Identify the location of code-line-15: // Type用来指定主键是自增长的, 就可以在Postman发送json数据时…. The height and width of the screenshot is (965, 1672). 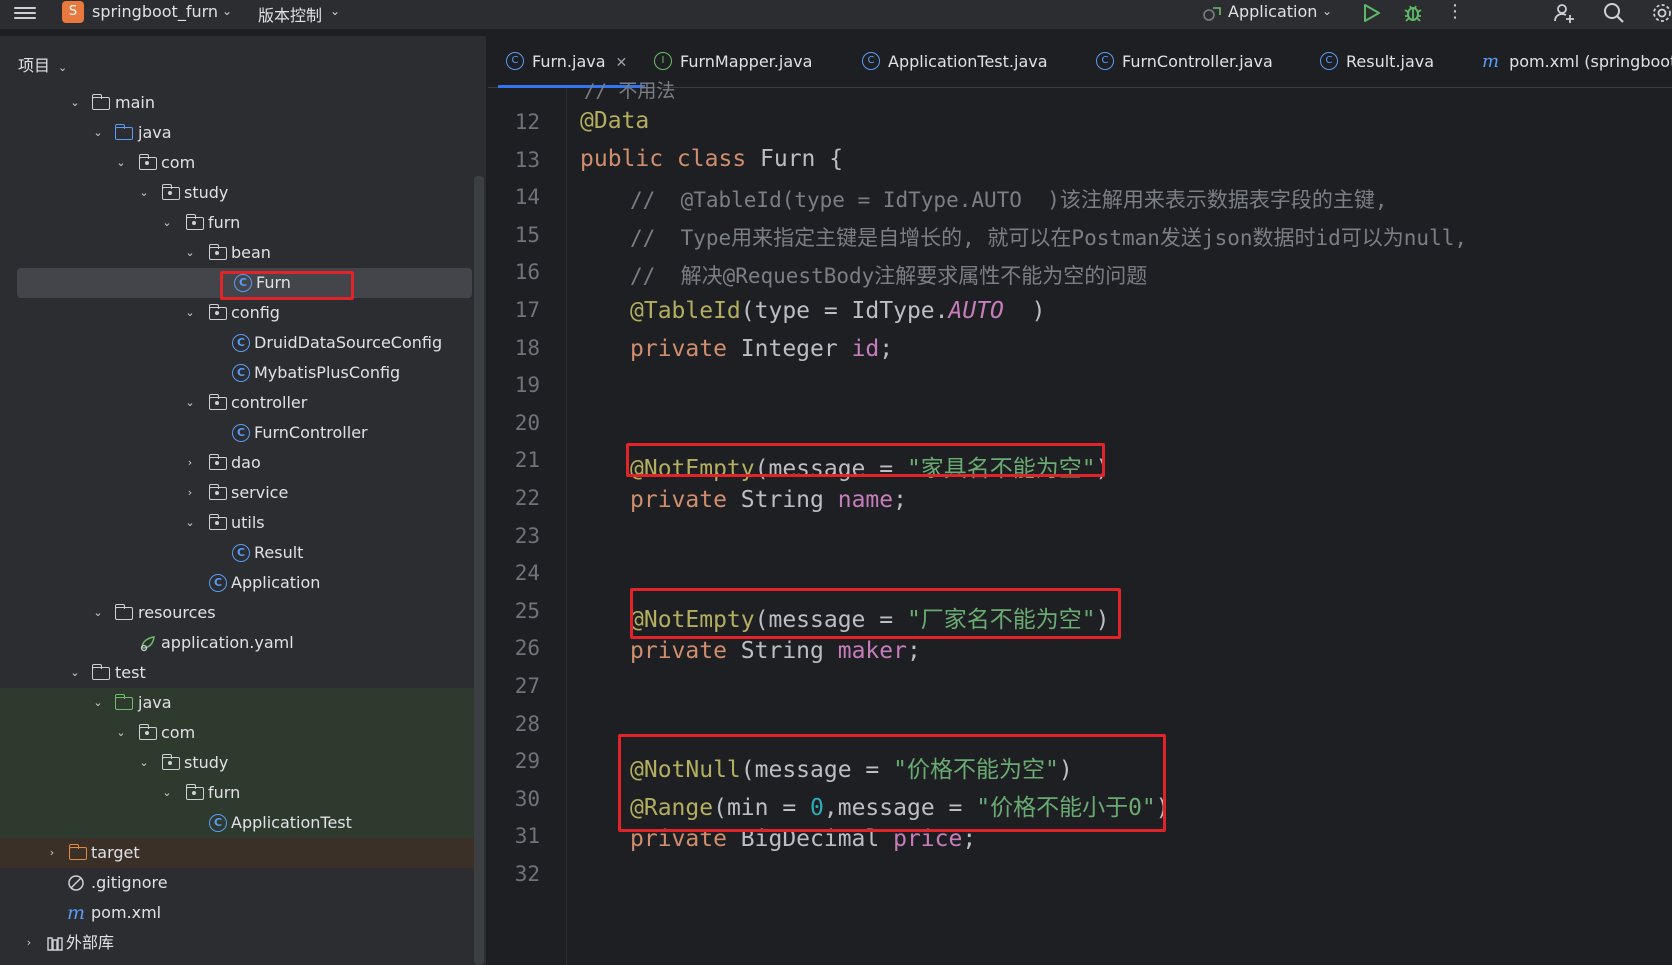
(1049, 238).